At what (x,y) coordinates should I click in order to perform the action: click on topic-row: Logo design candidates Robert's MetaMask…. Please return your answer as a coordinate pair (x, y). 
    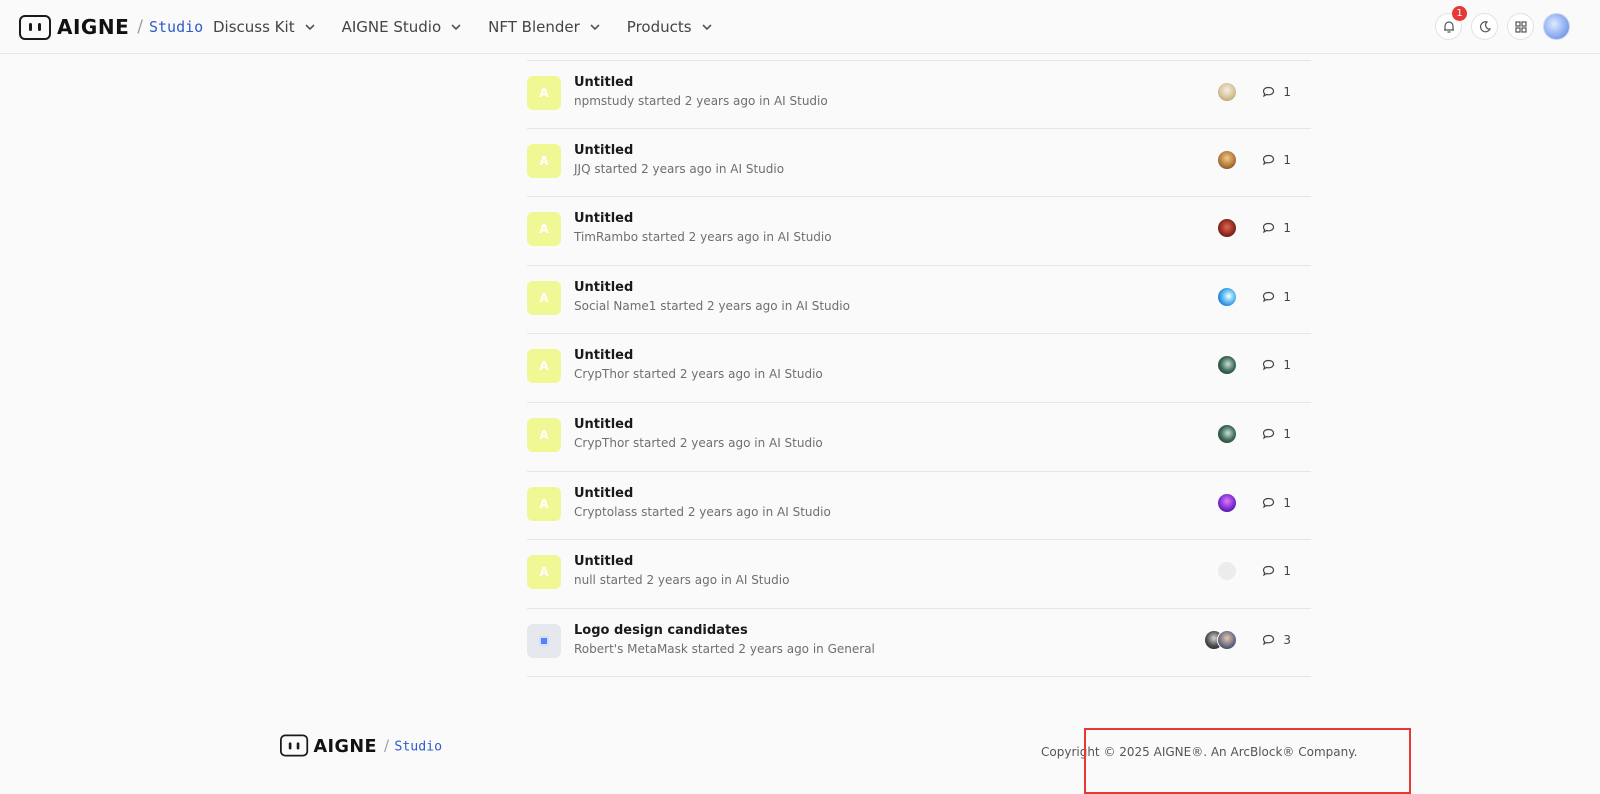
    Looking at the image, I should click on (919, 643).